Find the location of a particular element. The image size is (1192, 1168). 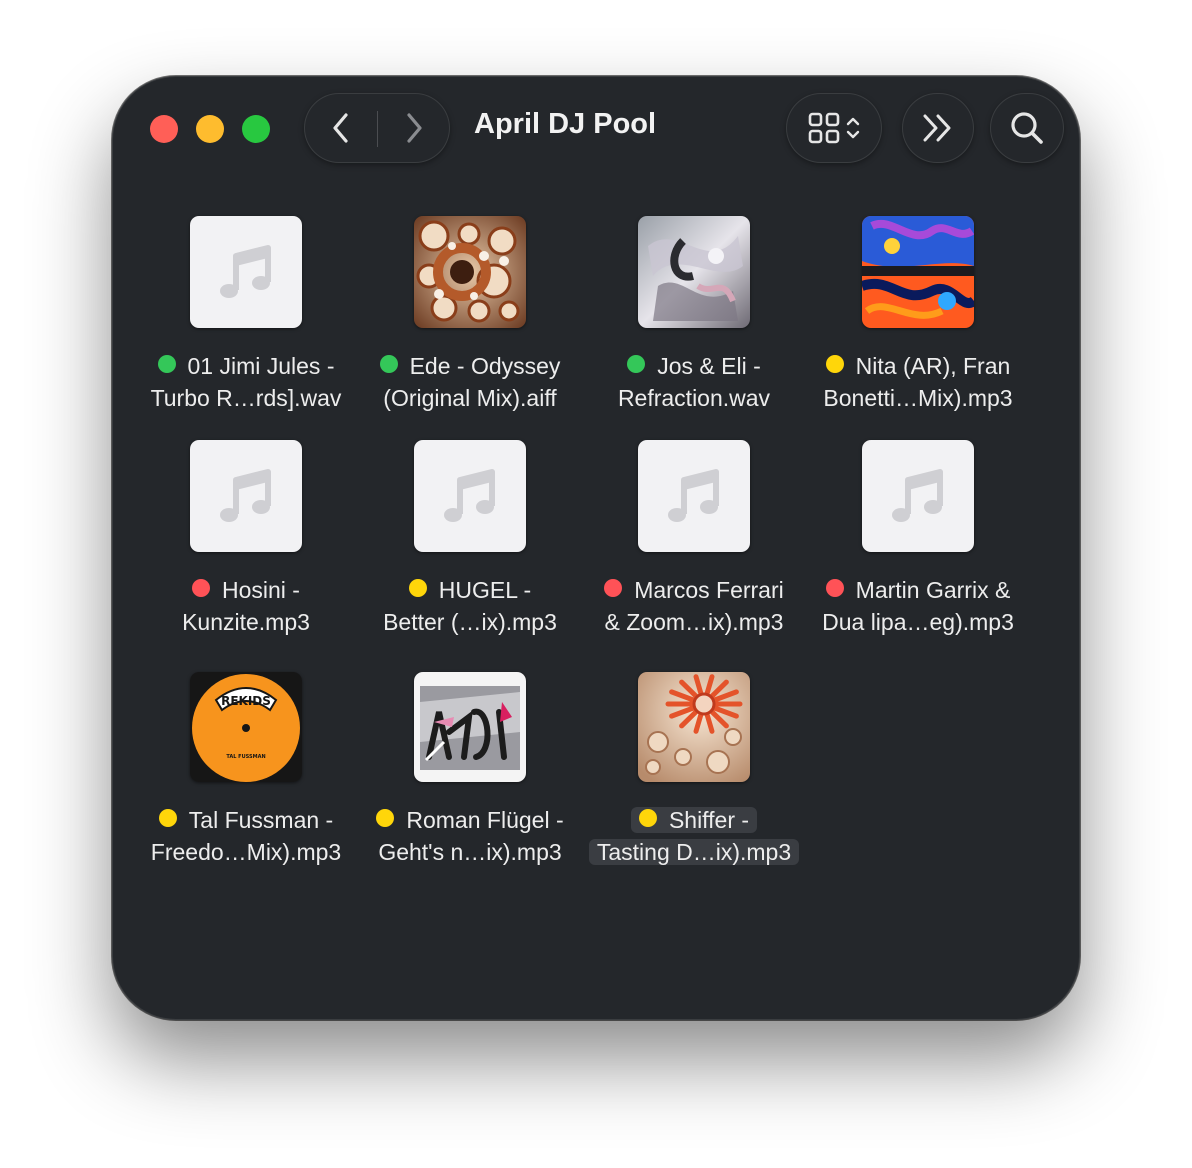

file-item: Marcos Ferrari & Zoom…ix).mp3 is located at coordinates (694, 532).